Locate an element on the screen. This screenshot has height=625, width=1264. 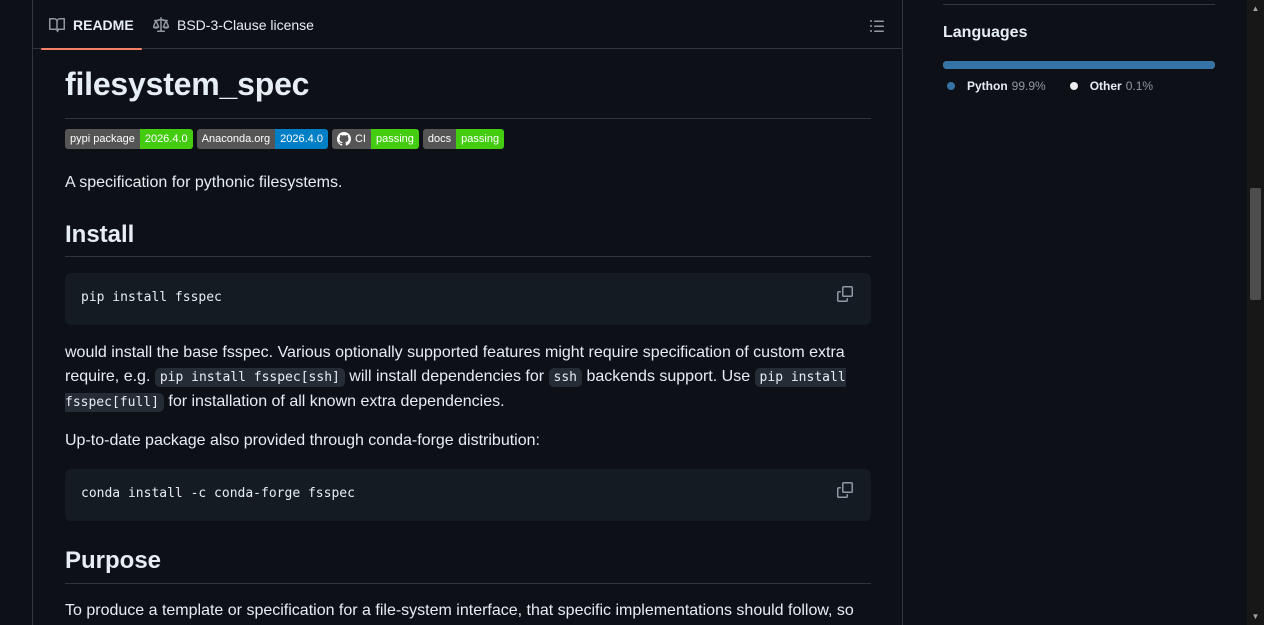
badge-ci-label: CI is located at coordinates (351, 139).